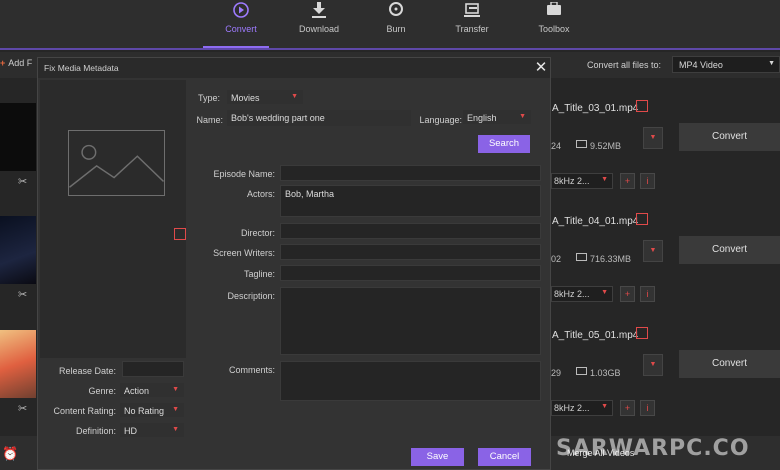  I want to click on name-input: Bob's wedding part one, so click(319, 118).